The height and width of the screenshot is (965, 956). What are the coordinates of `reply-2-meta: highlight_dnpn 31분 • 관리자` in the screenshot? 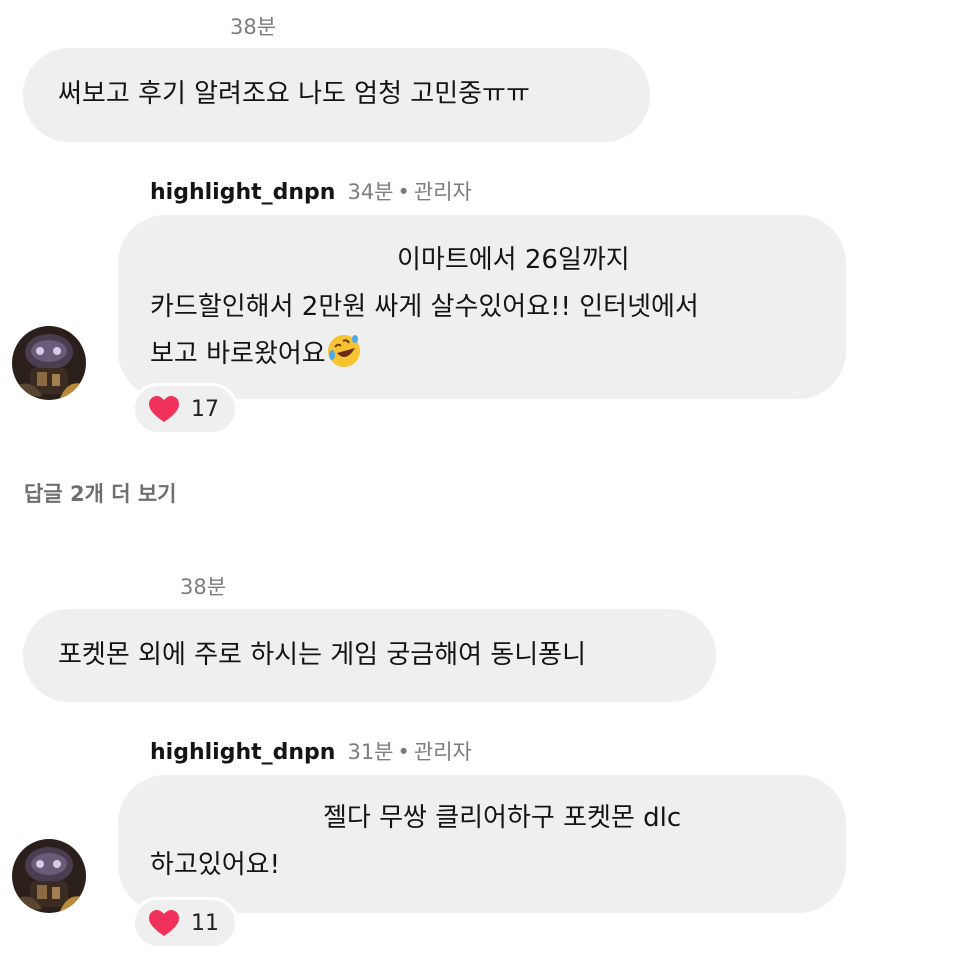 It's located at (311, 753).